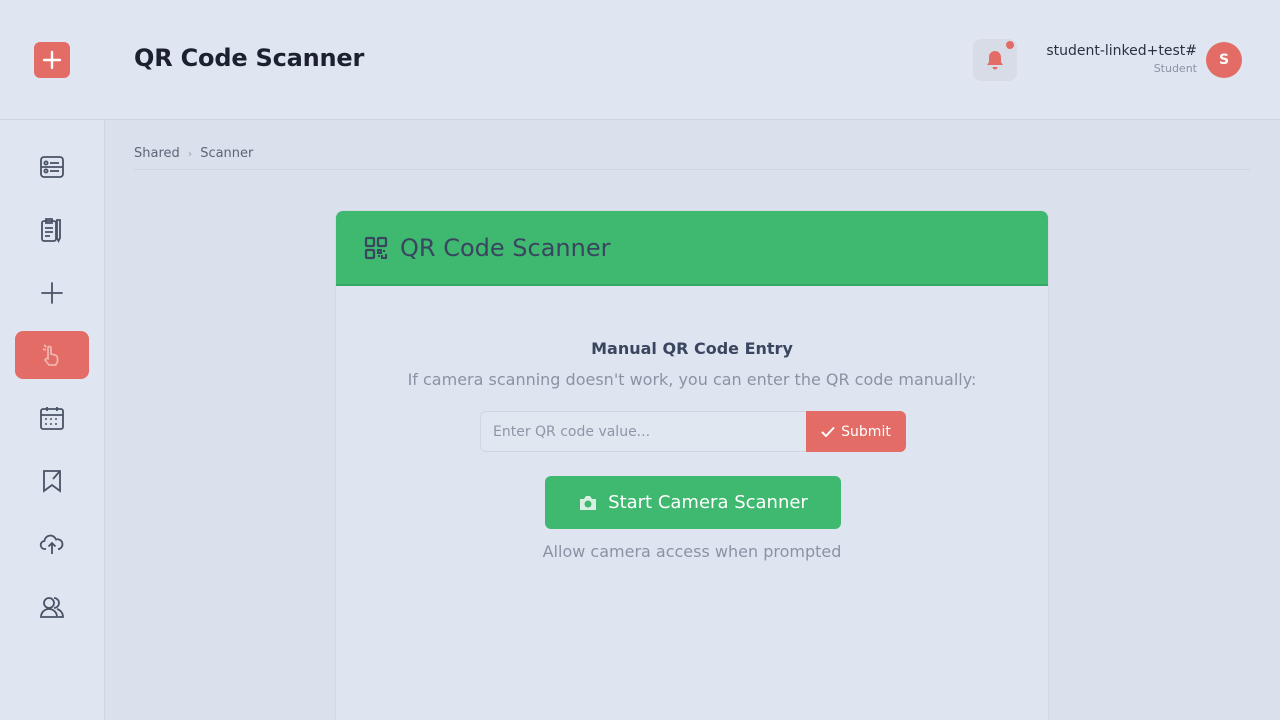 This screenshot has height=720, width=1280. I want to click on clipboard-icon, so click(51, 230).